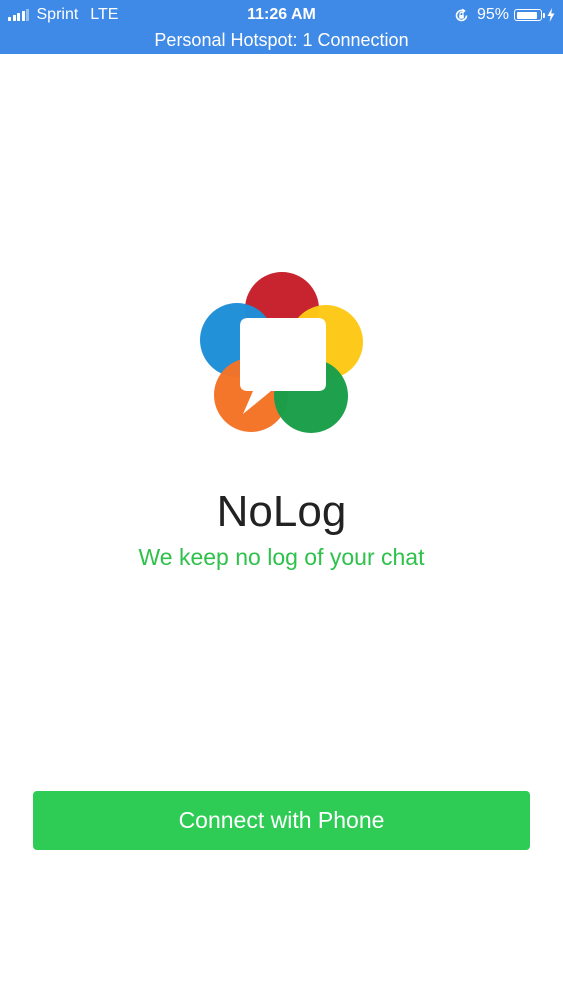  What do you see at coordinates (551, 15) in the screenshot?
I see `charging-bolt-icon` at bounding box center [551, 15].